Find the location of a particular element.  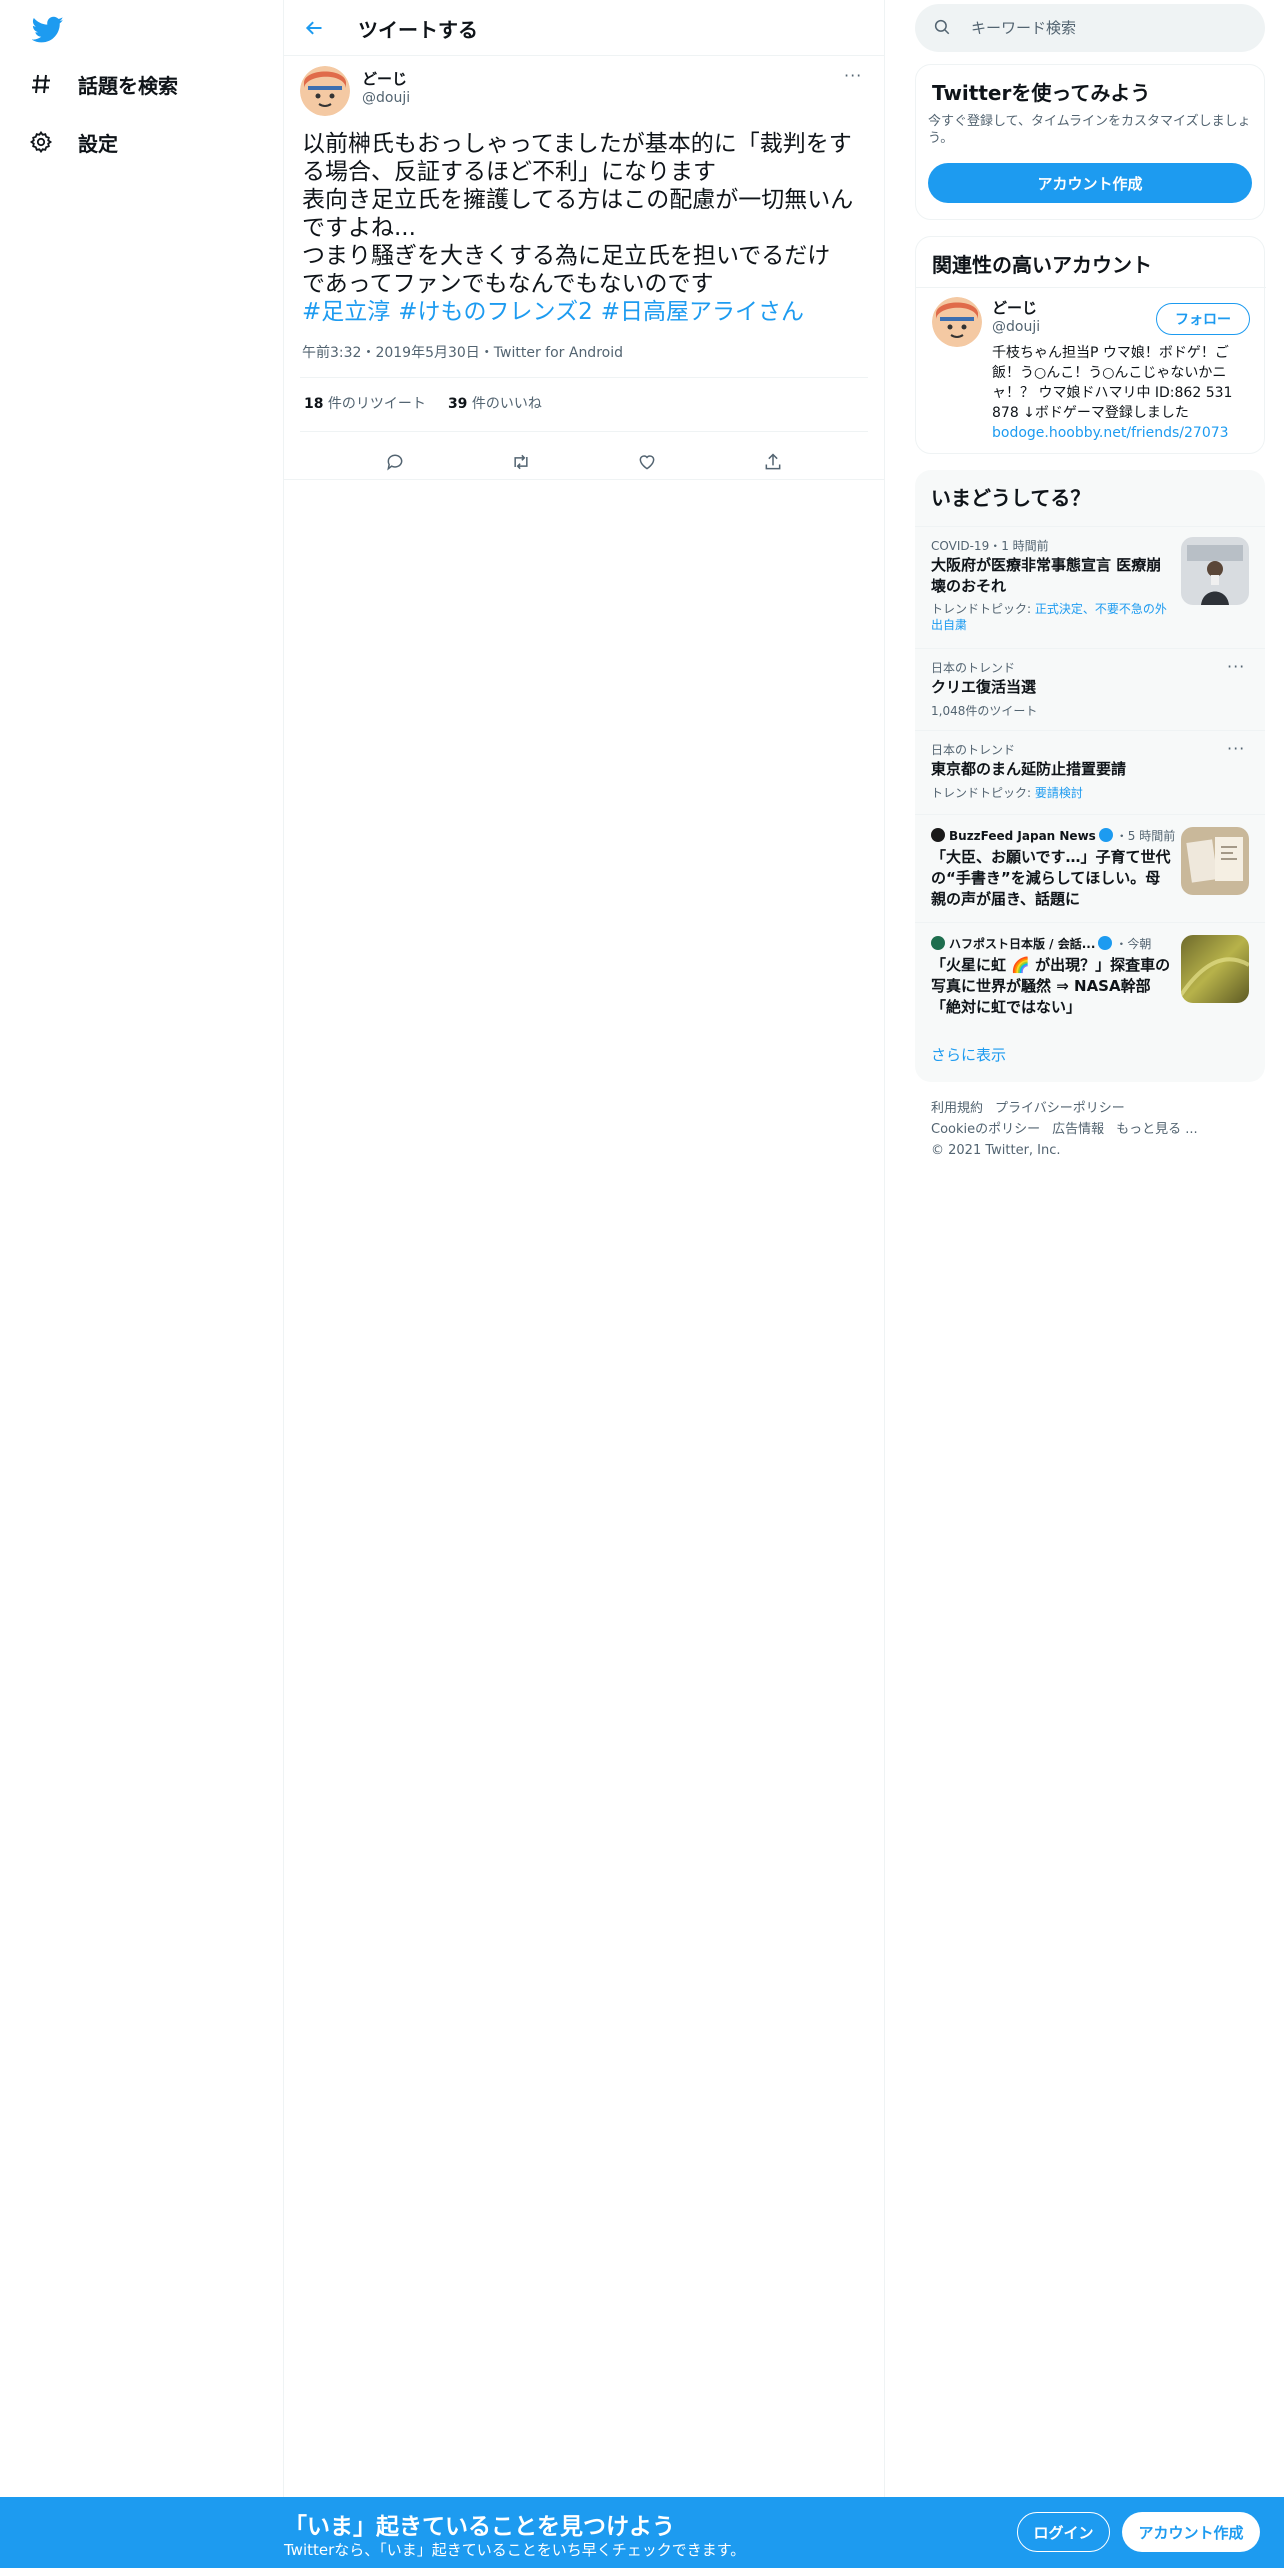

nav-explore-label: 話題を検索 is located at coordinates (128, 85).